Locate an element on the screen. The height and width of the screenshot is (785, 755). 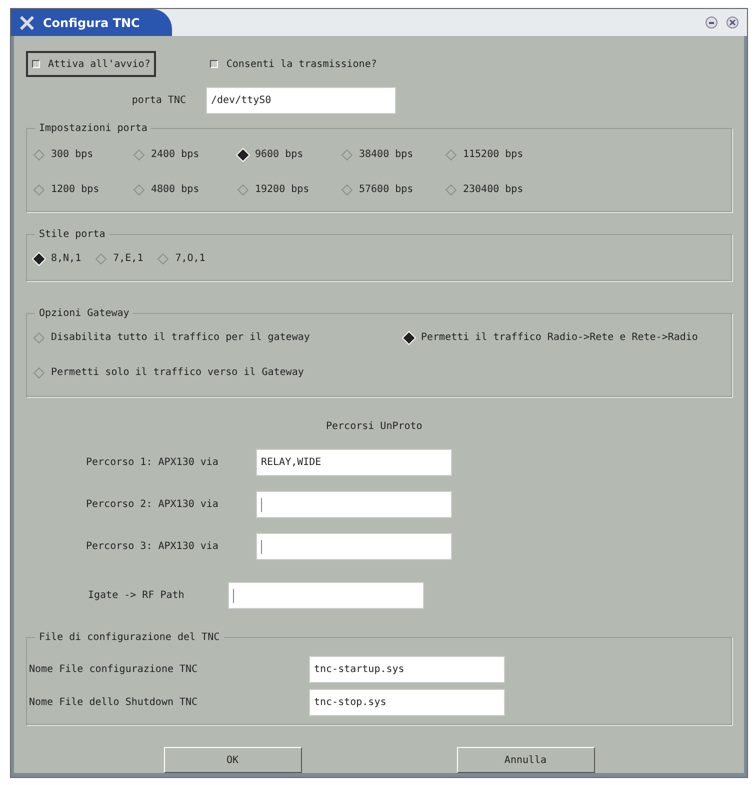
app-icon is located at coordinates (27, 22).